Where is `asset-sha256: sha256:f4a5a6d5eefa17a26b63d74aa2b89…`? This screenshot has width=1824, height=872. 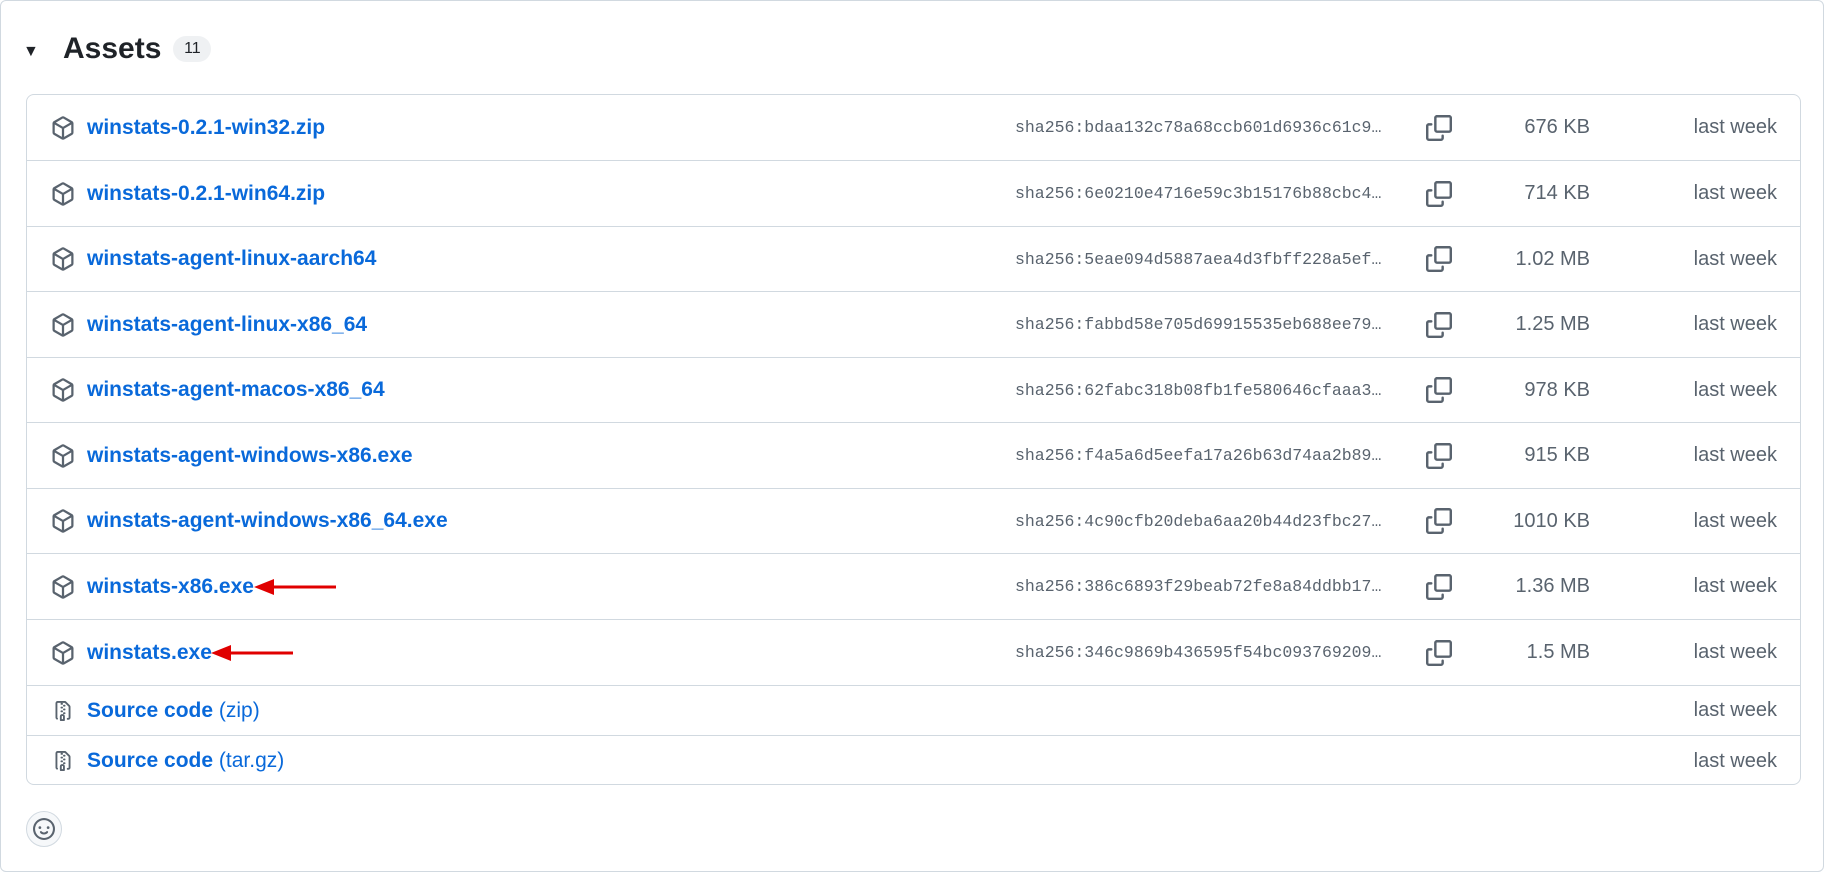
asset-sha256: sha256:f4a5a6d5eefa17a26b63d74aa2b89… is located at coordinates (1198, 455).